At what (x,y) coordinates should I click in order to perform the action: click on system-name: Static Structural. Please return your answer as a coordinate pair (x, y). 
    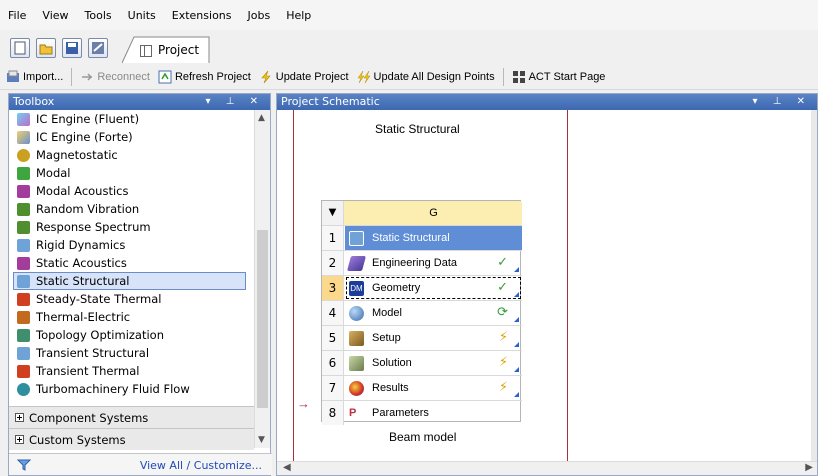
    Looking at the image, I should click on (411, 238).